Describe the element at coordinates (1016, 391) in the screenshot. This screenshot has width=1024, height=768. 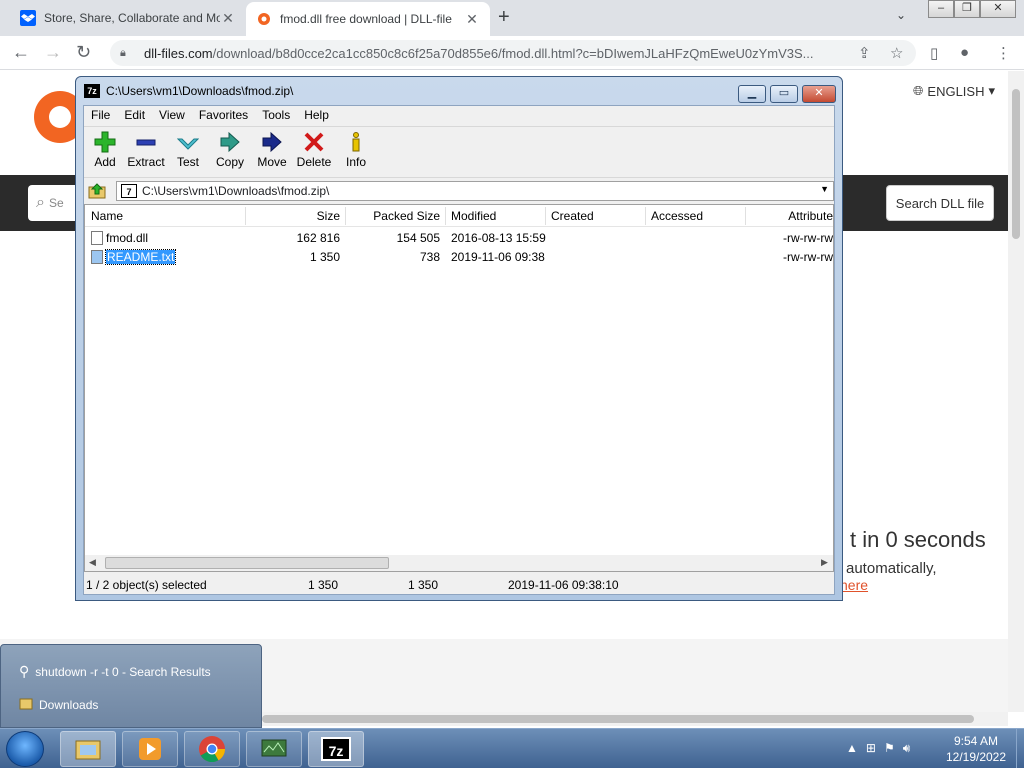
I see `page-vertical-scrollbar` at that location.